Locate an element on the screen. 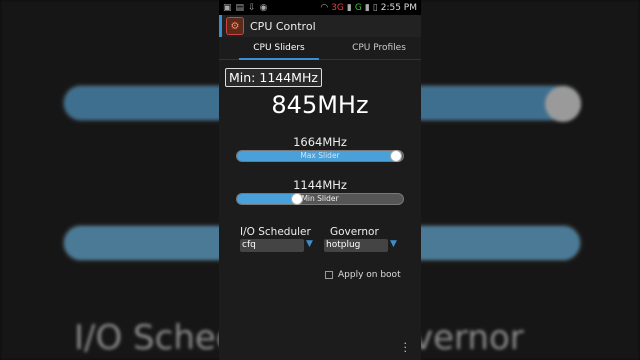 Image resolution: width=640 pixels, height=360 pixels. tab-cpu-sliders: CPU Sliders is located at coordinates (279, 48).